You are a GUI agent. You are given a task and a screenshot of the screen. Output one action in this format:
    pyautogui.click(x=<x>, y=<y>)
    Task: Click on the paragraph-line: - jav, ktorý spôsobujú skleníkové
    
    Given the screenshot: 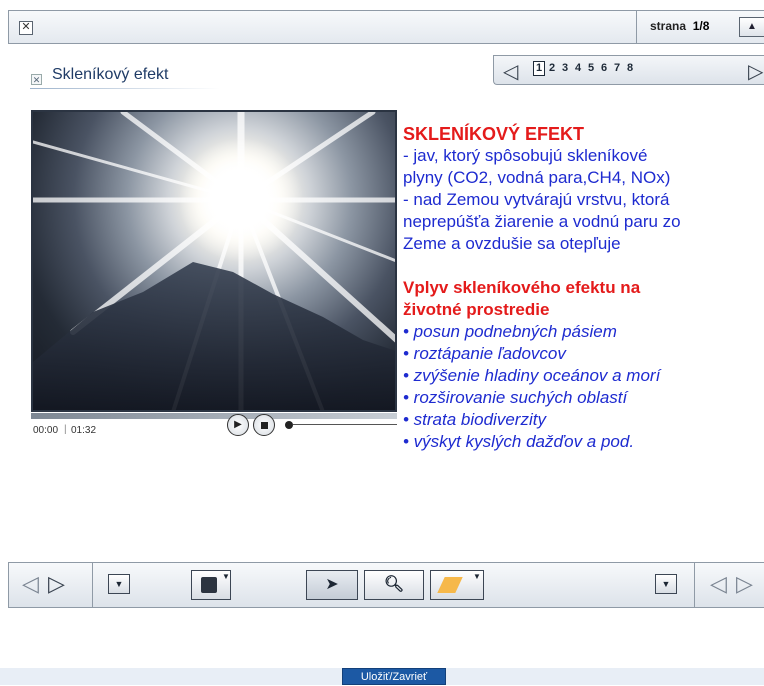 What is the action you would take?
    pyautogui.click(x=525, y=155)
    